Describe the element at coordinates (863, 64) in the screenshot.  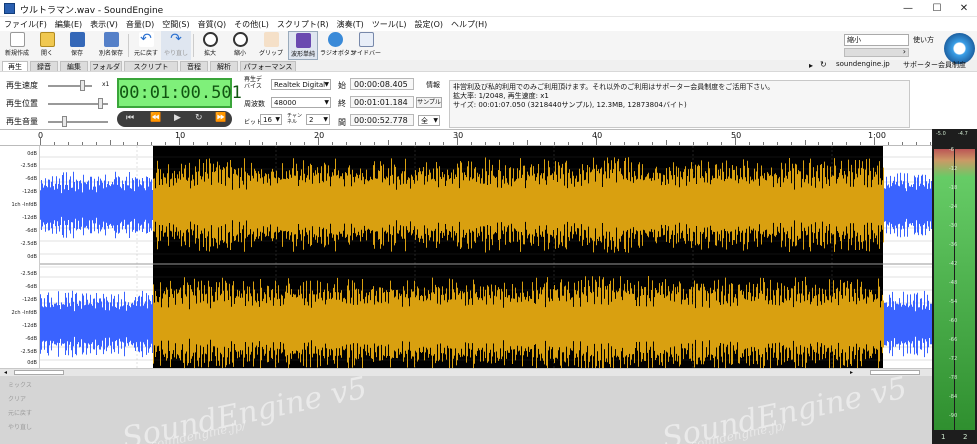
I see `site-link: soundengine.jp` at that location.